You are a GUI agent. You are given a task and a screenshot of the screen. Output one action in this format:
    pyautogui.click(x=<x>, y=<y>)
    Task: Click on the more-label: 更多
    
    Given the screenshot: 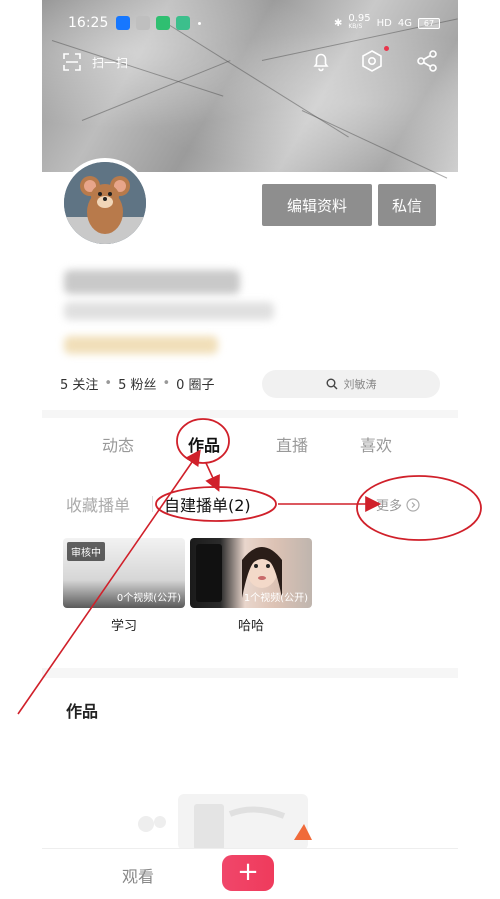 What is the action you would take?
    pyautogui.click(x=389, y=506)
    